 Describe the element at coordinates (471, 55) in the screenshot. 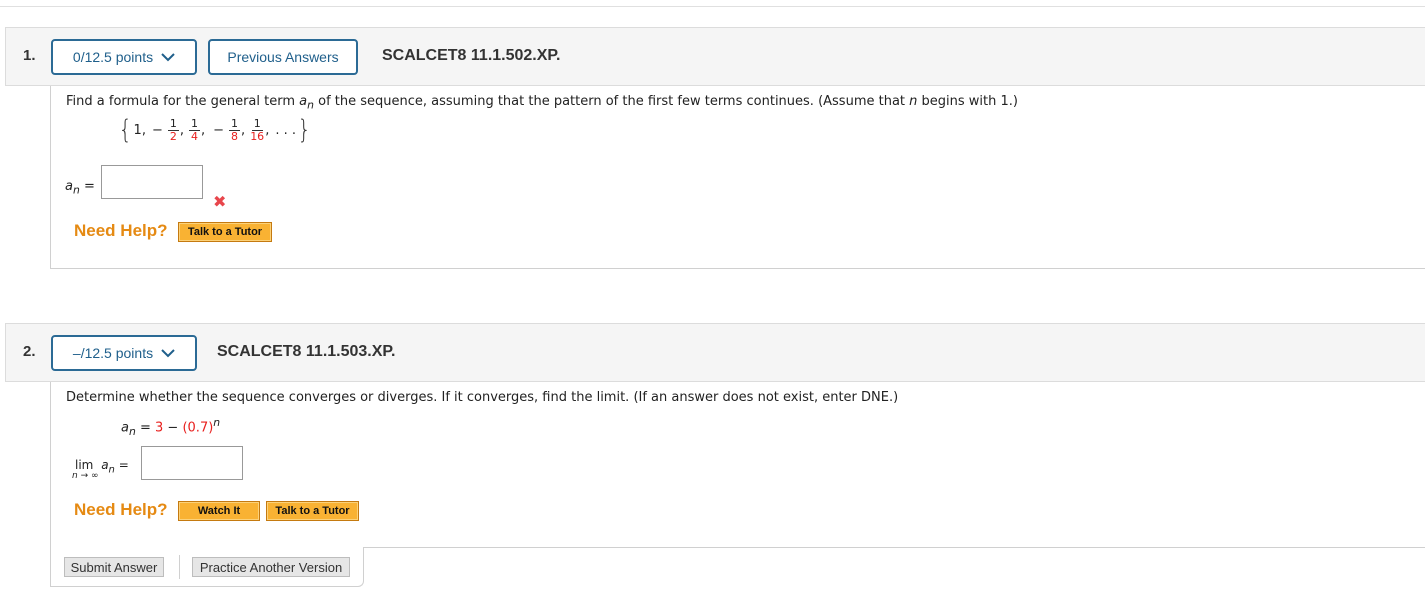

I see `question-code: SCALCET8 11.1.502.XP.` at that location.